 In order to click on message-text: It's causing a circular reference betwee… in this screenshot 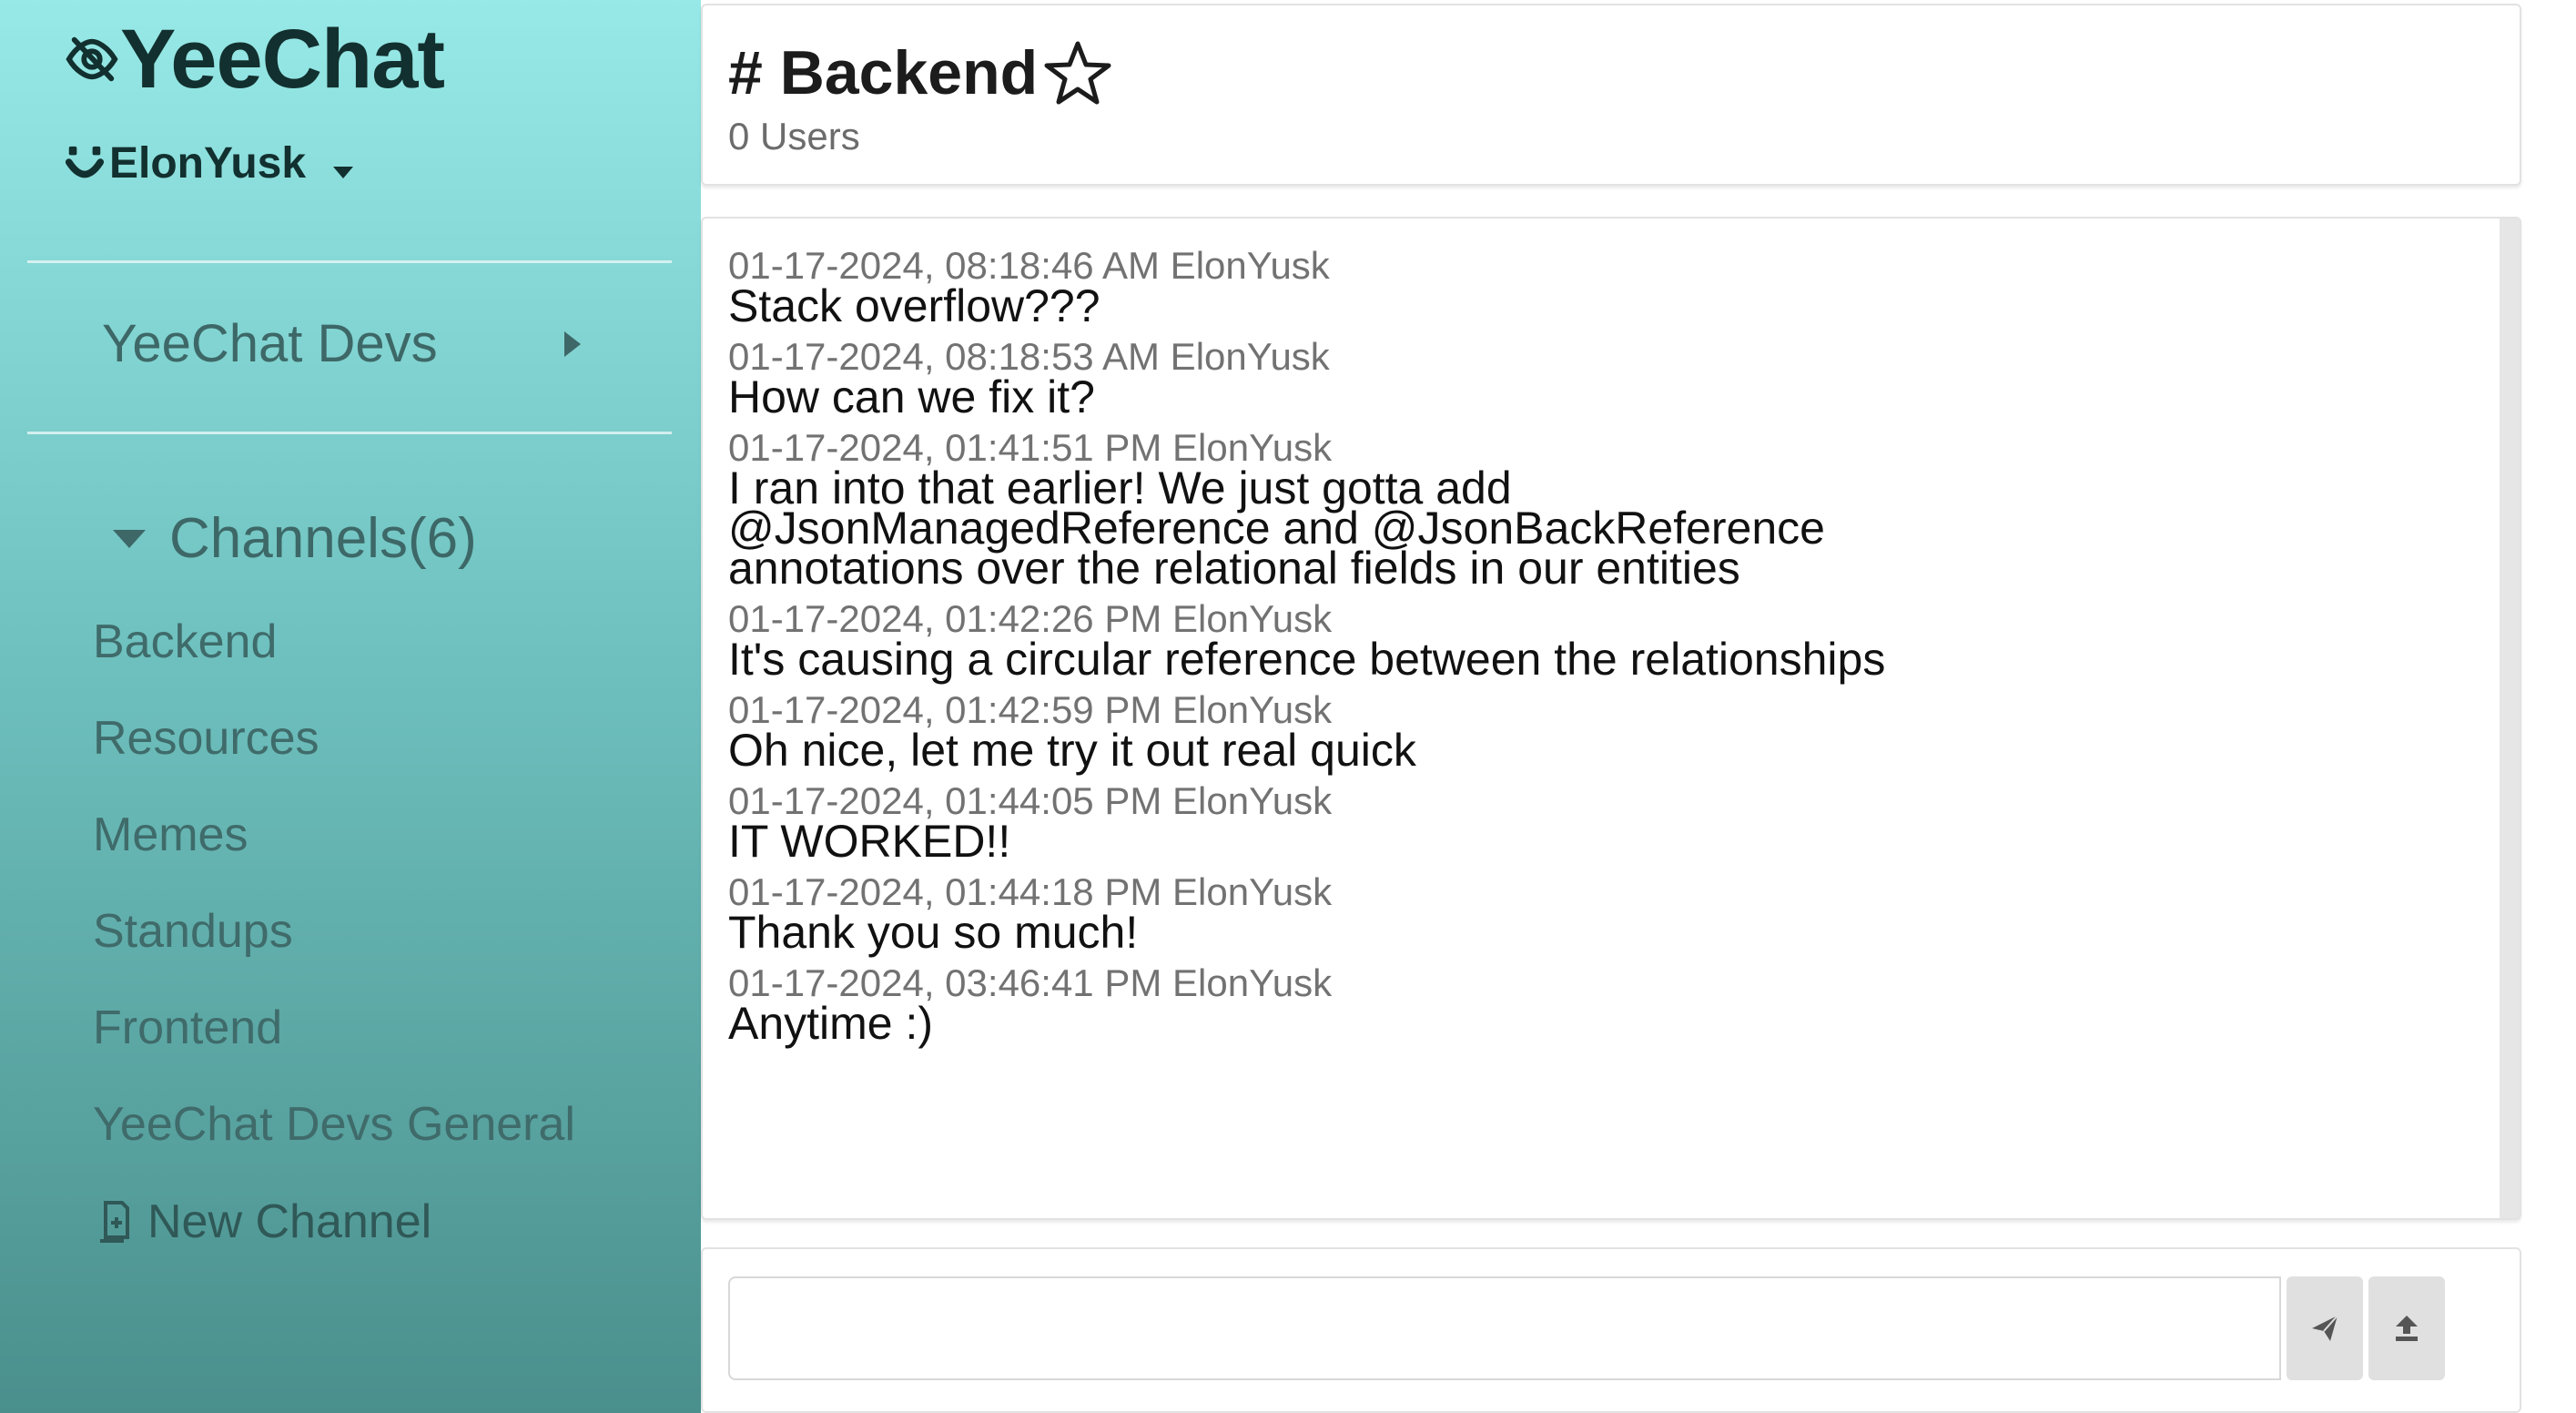, I will do `click(1307, 660)`.